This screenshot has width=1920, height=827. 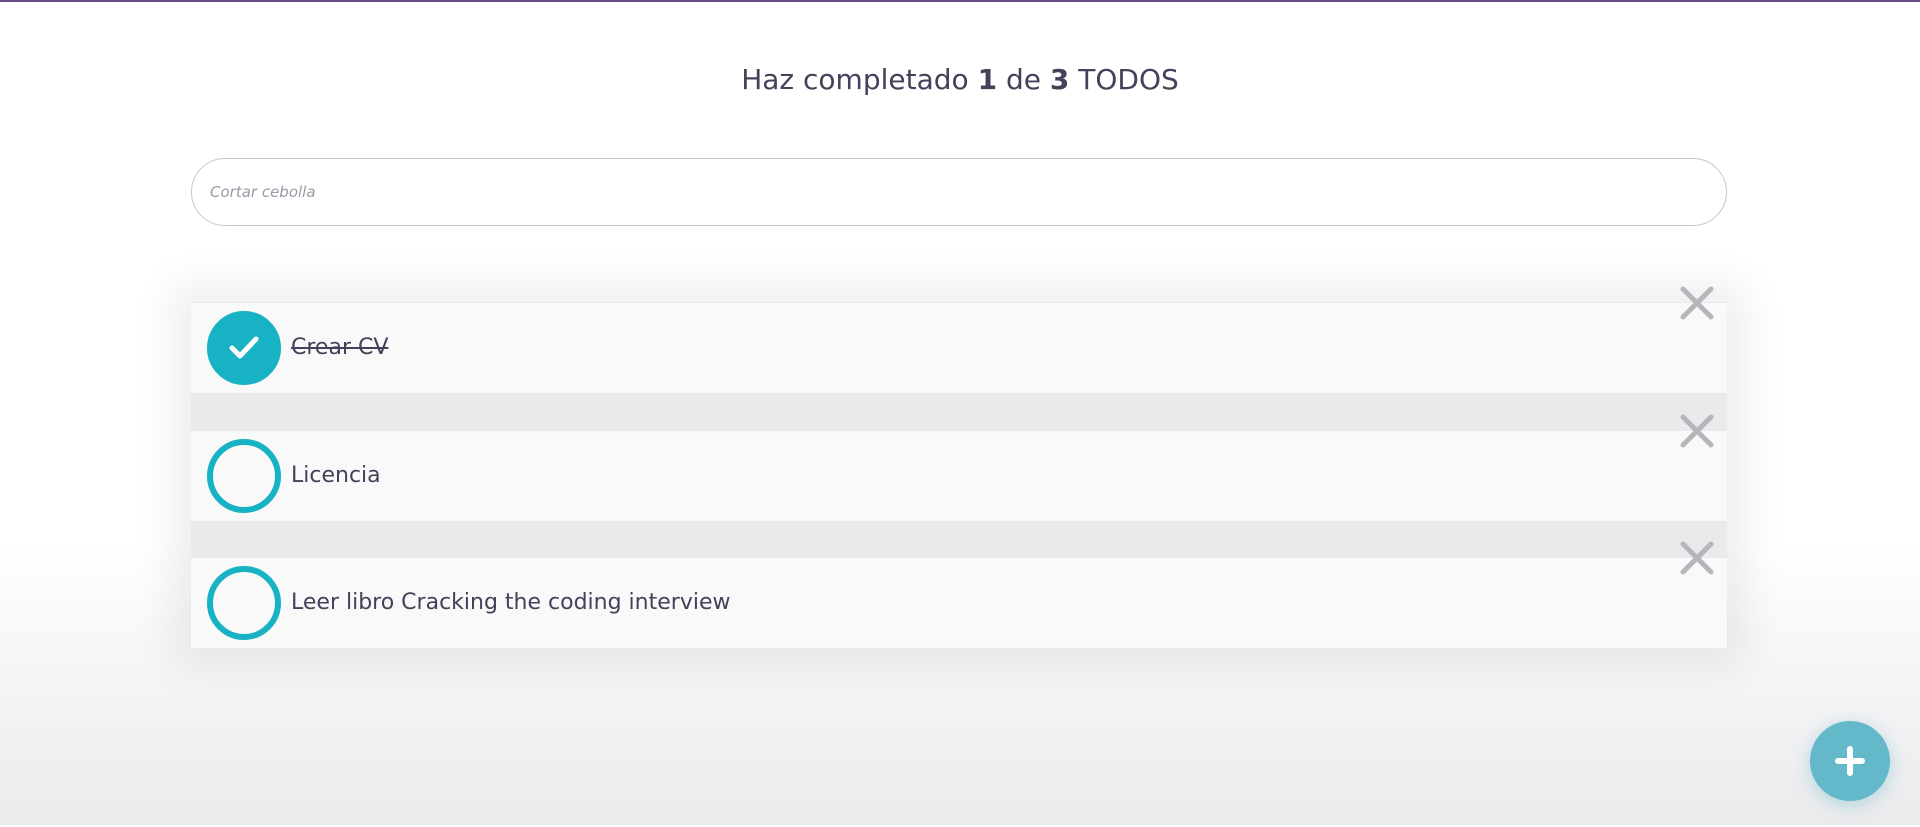 What do you see at coordinates (1023, 79) in the screenshot?
I see `title-middle: de` at bounding box center [1023, 79].